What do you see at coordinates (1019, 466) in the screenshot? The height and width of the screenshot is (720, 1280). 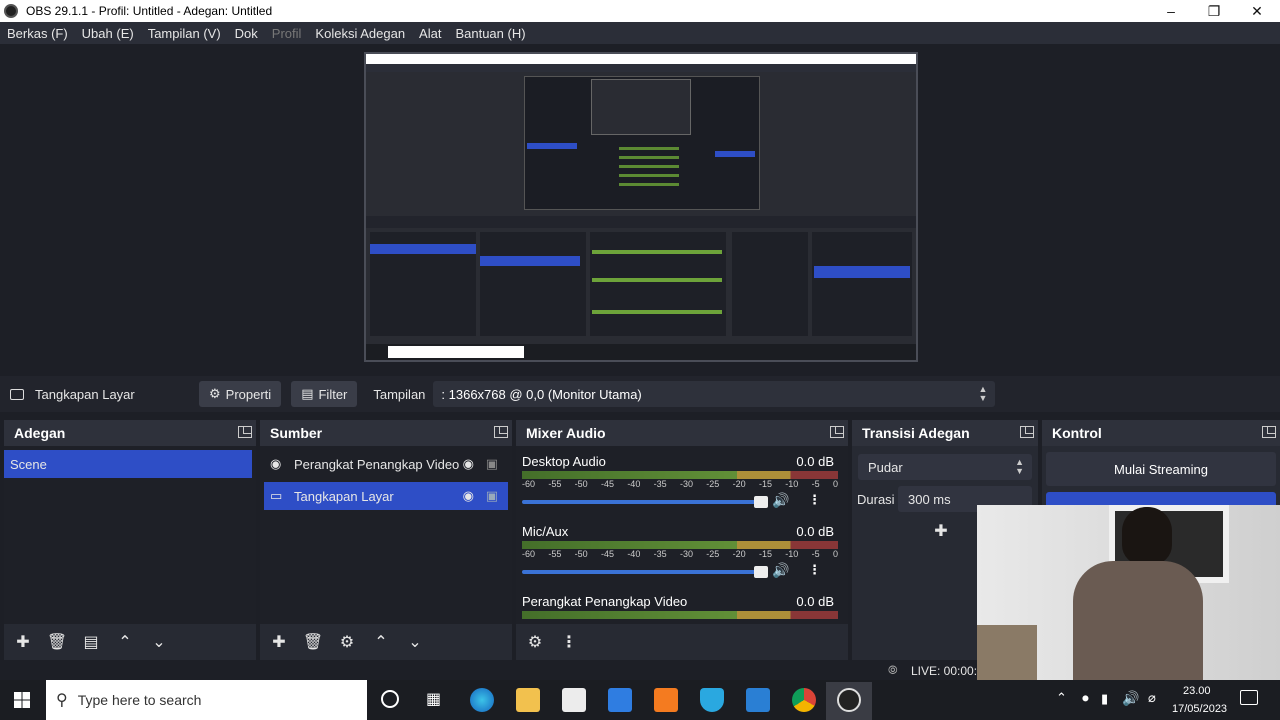 I see `spin-arrows-icon: ▲ ▼` at bounding box center [1019, 466].